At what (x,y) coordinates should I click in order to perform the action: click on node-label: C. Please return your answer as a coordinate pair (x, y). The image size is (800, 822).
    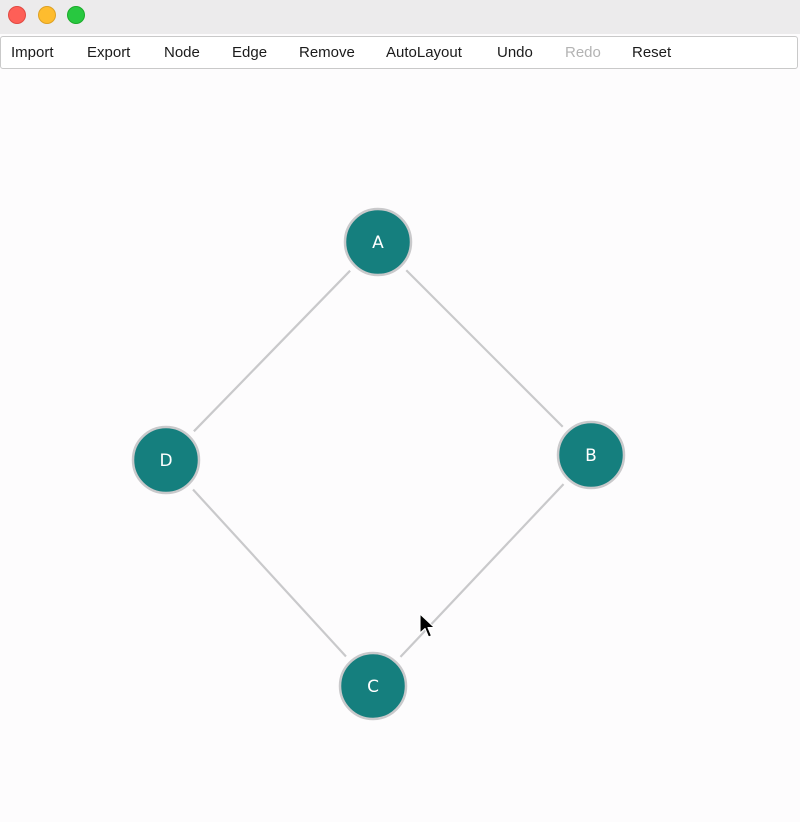
    Looking at the image, I should click on (373, 687).